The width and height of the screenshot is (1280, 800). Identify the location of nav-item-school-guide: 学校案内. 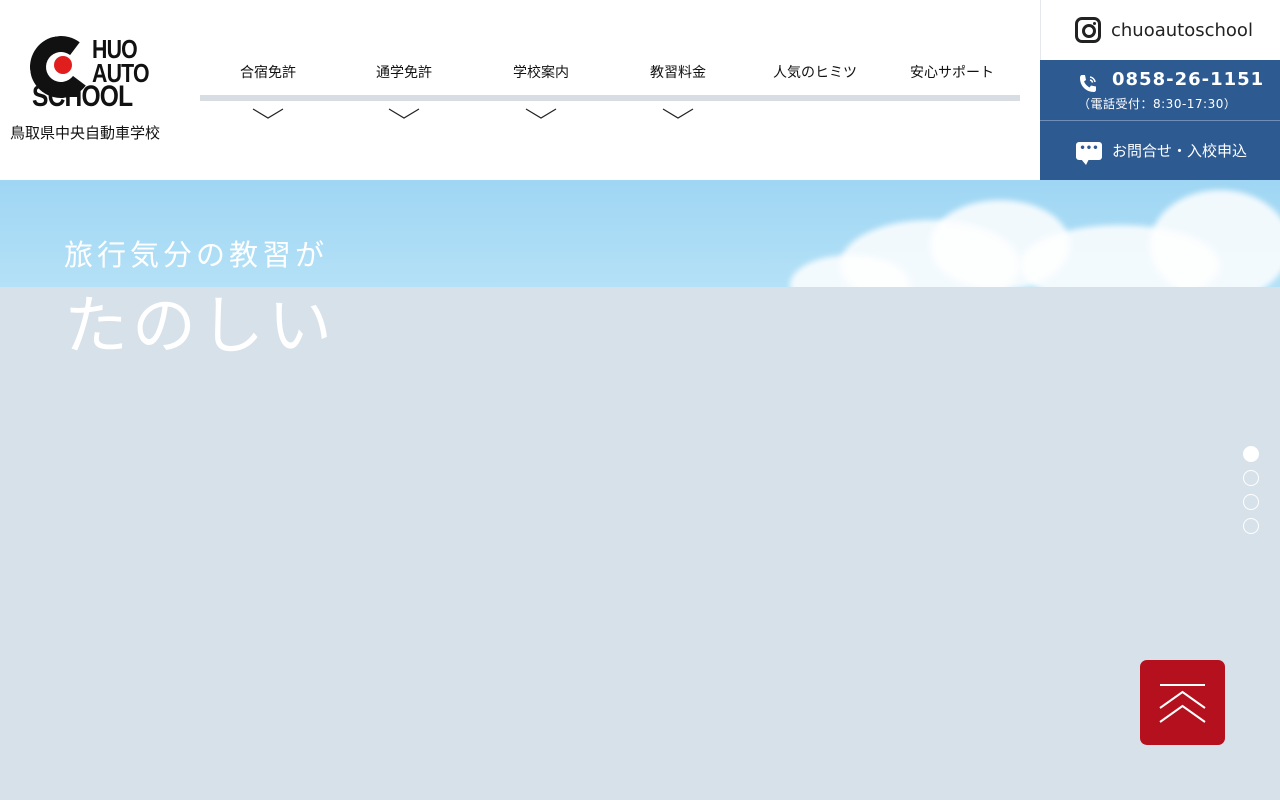
(541, 95).